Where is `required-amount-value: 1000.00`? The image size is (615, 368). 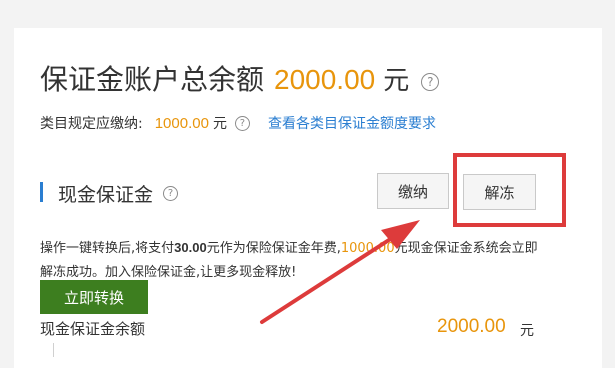
required-amount-value: 1000.00 is located at coordinates (181, 123).